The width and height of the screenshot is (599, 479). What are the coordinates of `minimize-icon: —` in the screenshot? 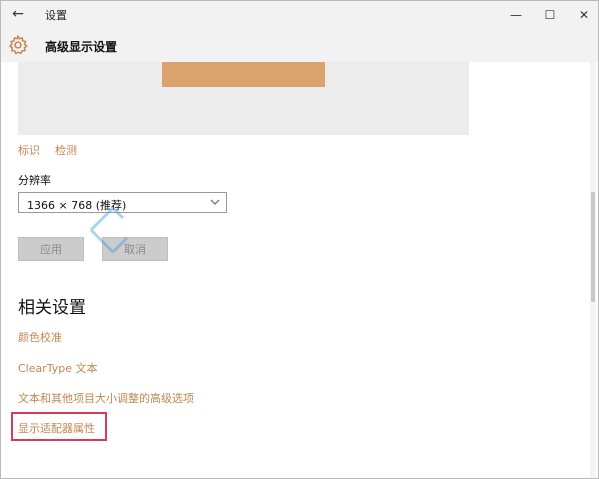 It's located at (516, 14).